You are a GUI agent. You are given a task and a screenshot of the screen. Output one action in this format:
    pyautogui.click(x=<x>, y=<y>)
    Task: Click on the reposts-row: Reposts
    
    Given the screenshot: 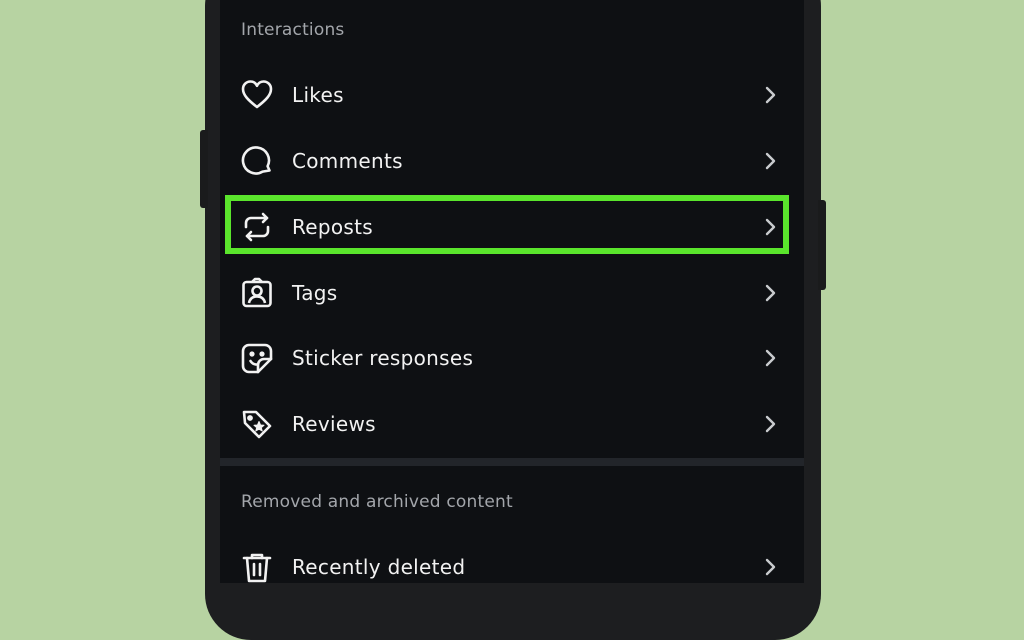 What is the action you would take?
    pyautogui.click(x=512, y=227)
    